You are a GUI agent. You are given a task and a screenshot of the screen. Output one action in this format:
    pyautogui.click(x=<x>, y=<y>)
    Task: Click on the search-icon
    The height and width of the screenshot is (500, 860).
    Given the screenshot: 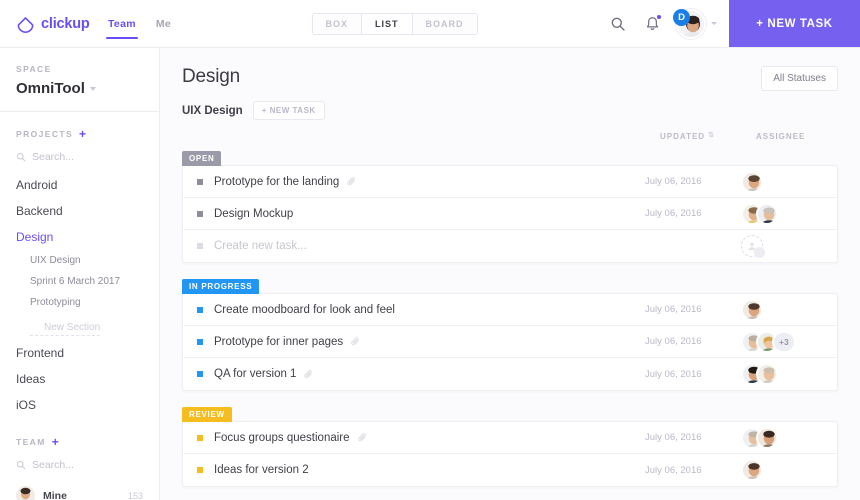 What is the action you would take?
    pyautogui.click(x=618, y=24)
    